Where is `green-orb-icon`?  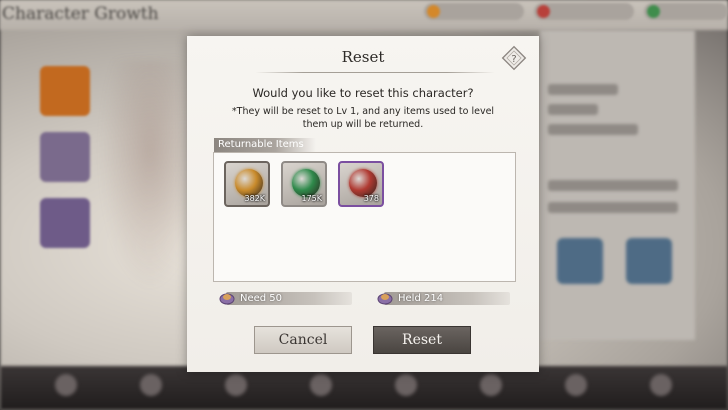
green-orb-icon is located at coordinates (306, 183).